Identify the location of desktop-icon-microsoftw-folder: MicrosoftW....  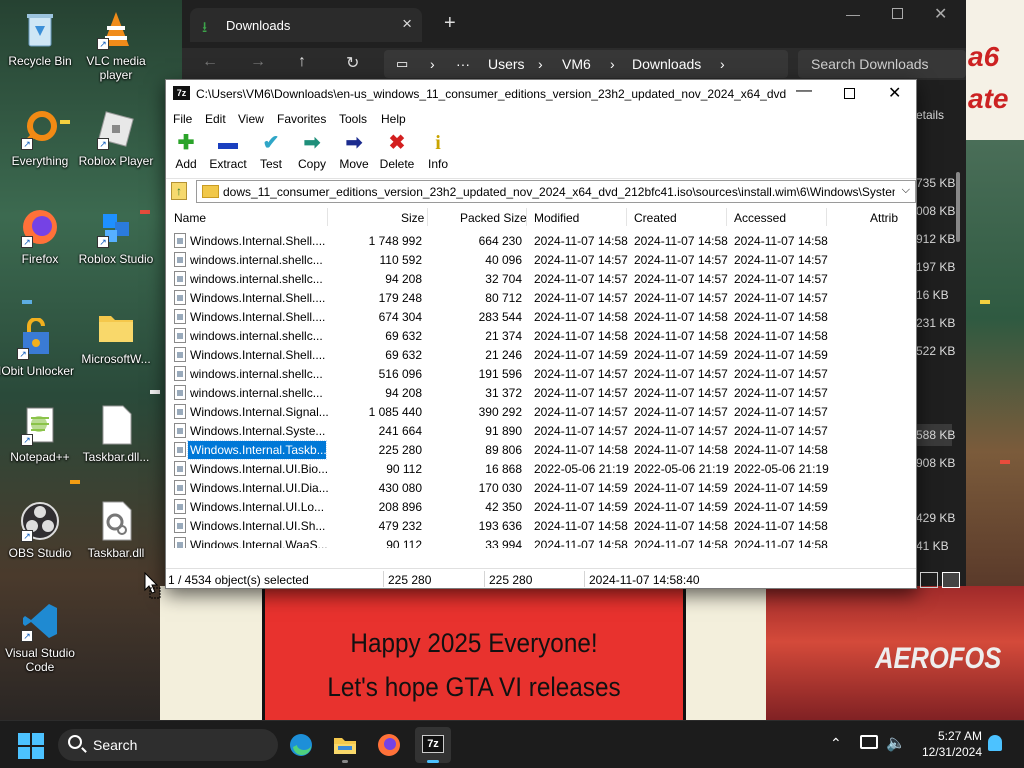
(116, 336).